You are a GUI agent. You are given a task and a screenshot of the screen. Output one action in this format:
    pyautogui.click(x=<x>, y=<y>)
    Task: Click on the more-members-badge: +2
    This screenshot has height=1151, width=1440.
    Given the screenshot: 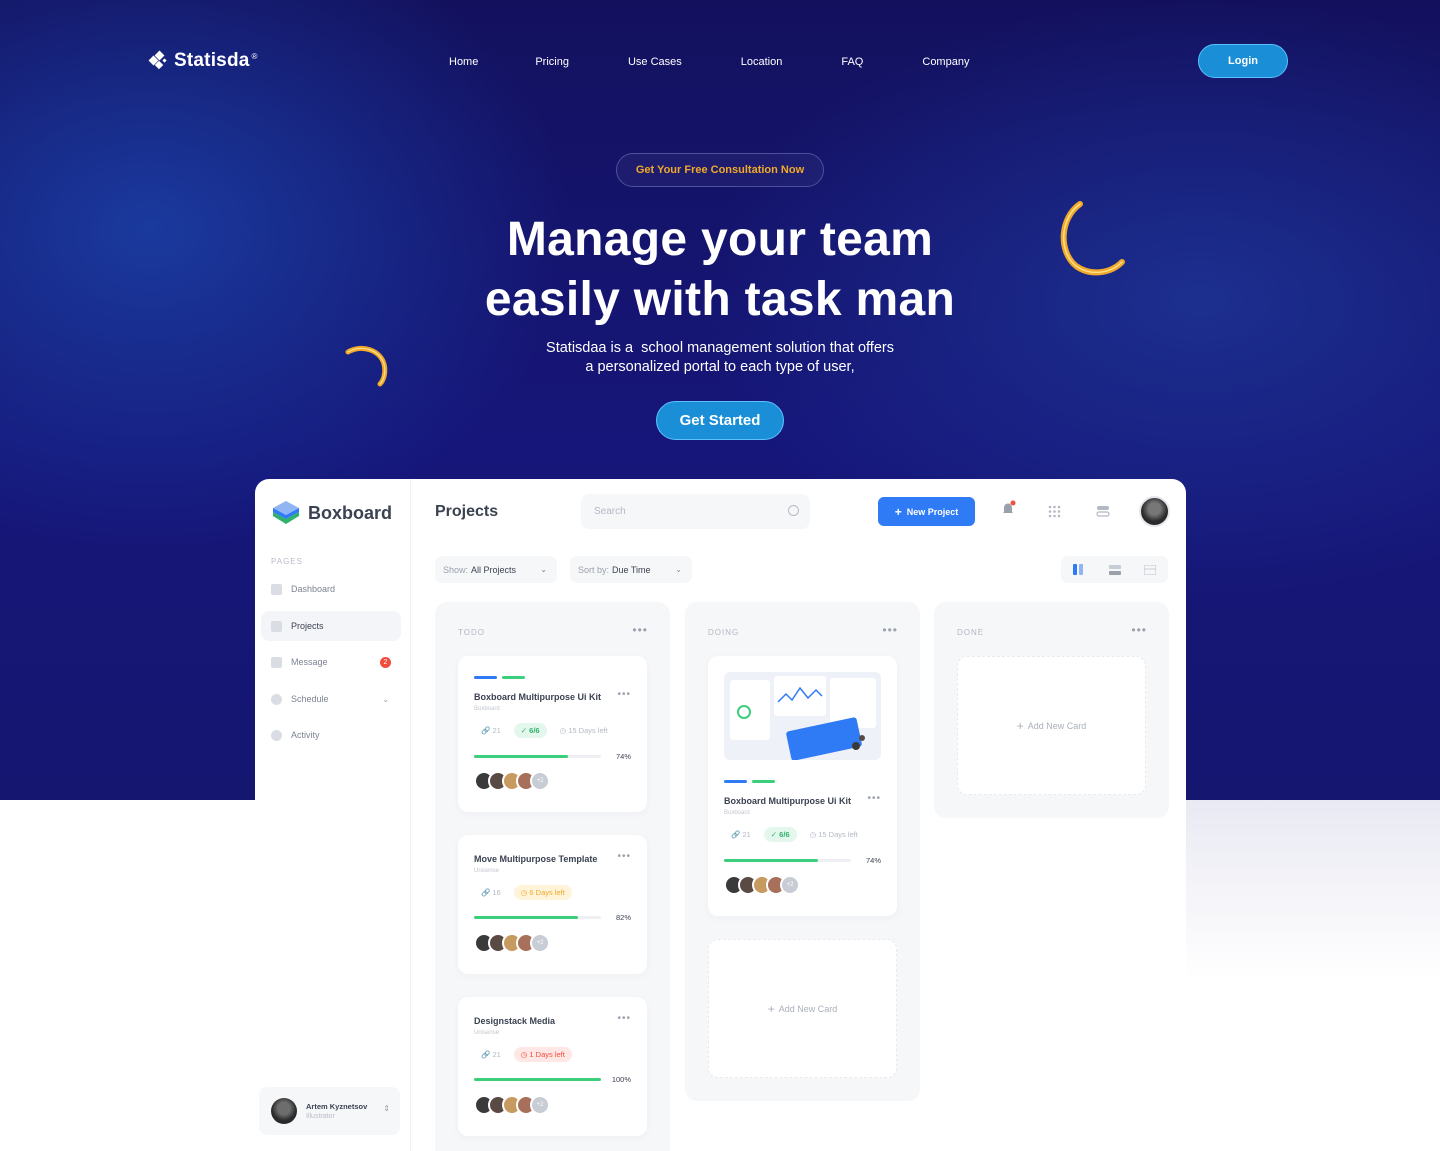 What is the action you would take?
    pyautogui.click(x=540, y=1105)
    